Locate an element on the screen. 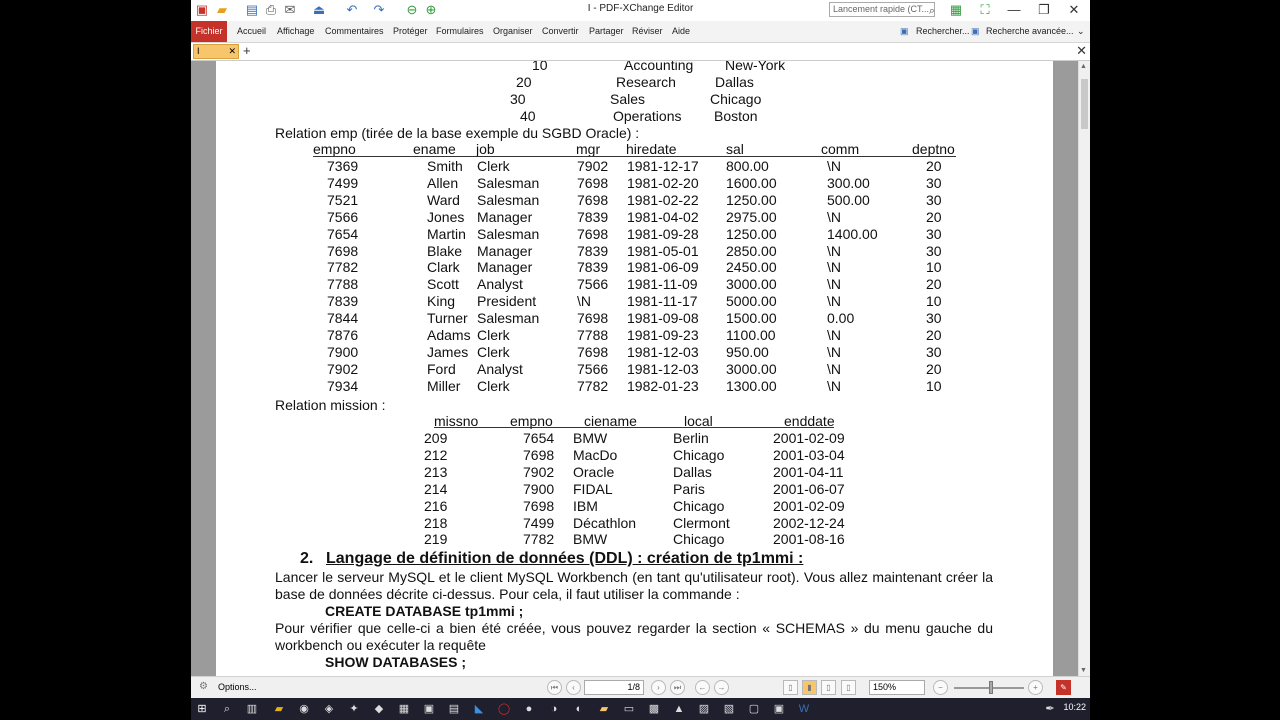 Image resolution: width=1280 pixels, height=720 pixels. tab-proteger: Protéger is located at coordinates (410, 31).